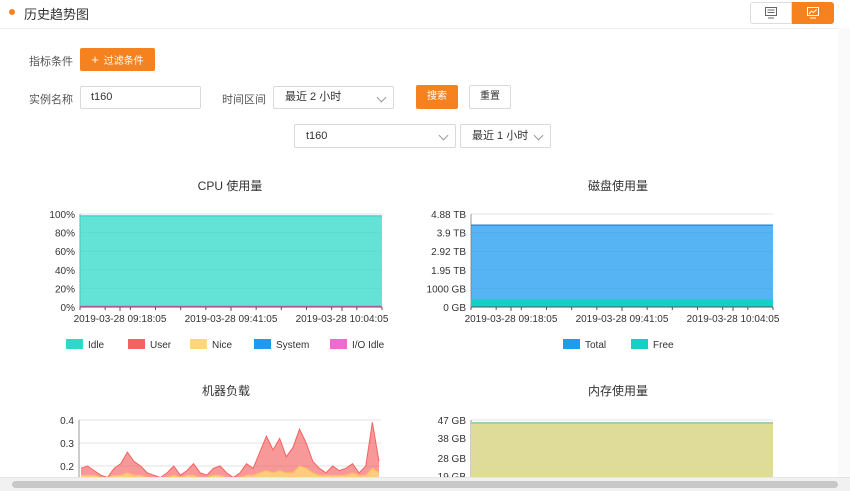 This screenshot has width=850, height=491. I want to click on y-tick-label: 2.92 TB, so click(448, 252).